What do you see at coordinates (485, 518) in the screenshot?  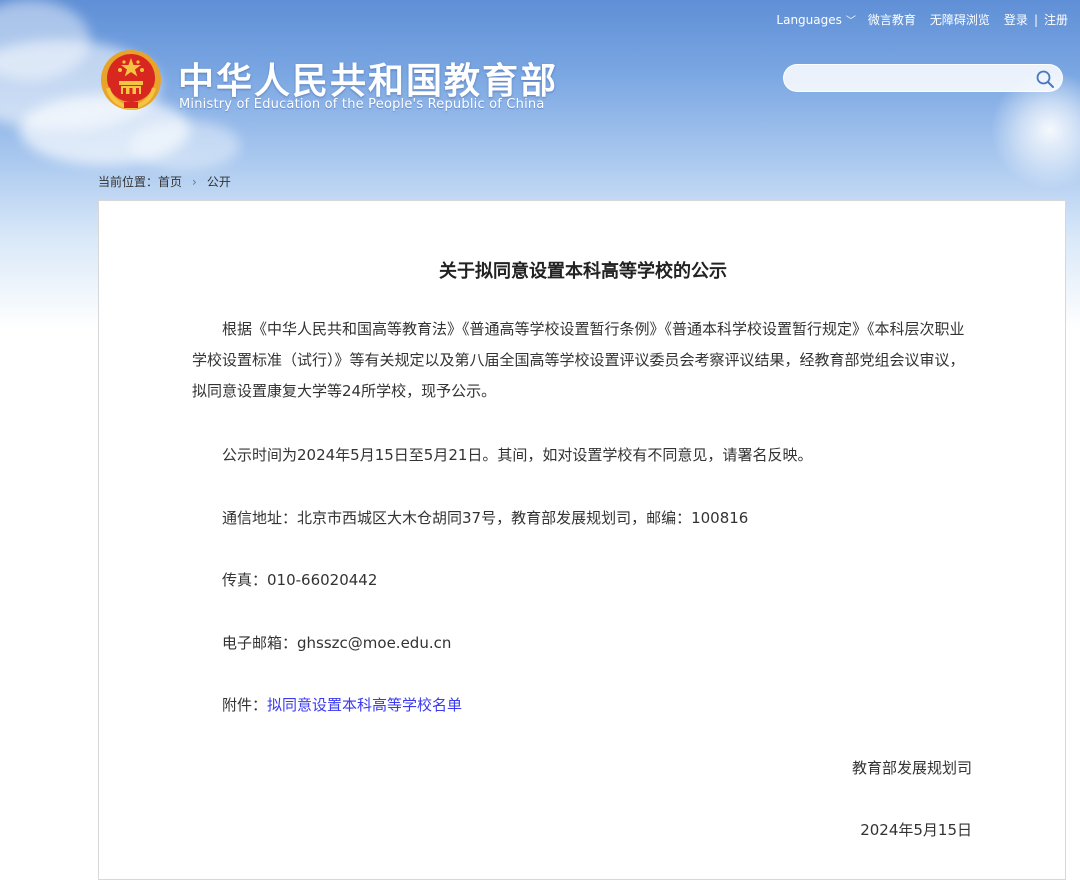 I see `address-line: 通信地址：北京市西城区大木仓胡同37号，教育部发展规划司，邮编：100816` at bounding box center [485, 518].